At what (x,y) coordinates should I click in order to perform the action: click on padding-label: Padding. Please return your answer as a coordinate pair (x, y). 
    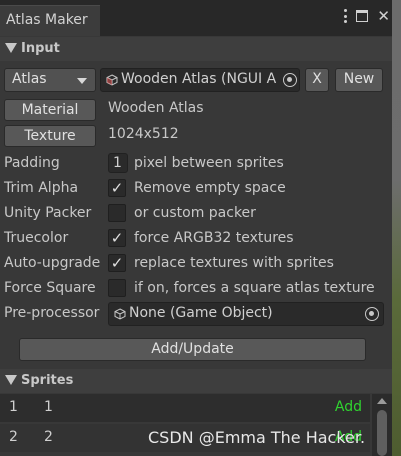
    Looking at the image, I should click on (32, 163).